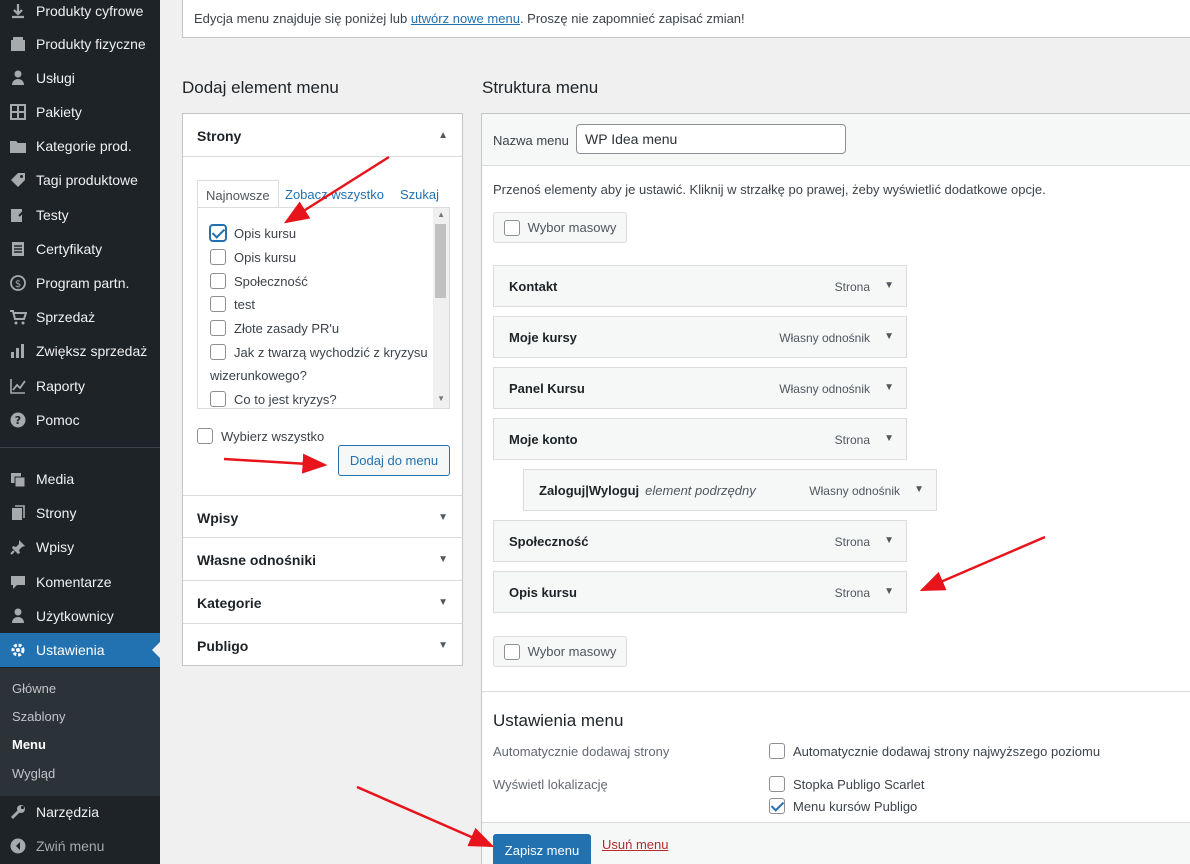 The width and height of the screenshot is (1190, 864). I want to click on sidebar-item-help: ? Pomoc, so click(80, 420).